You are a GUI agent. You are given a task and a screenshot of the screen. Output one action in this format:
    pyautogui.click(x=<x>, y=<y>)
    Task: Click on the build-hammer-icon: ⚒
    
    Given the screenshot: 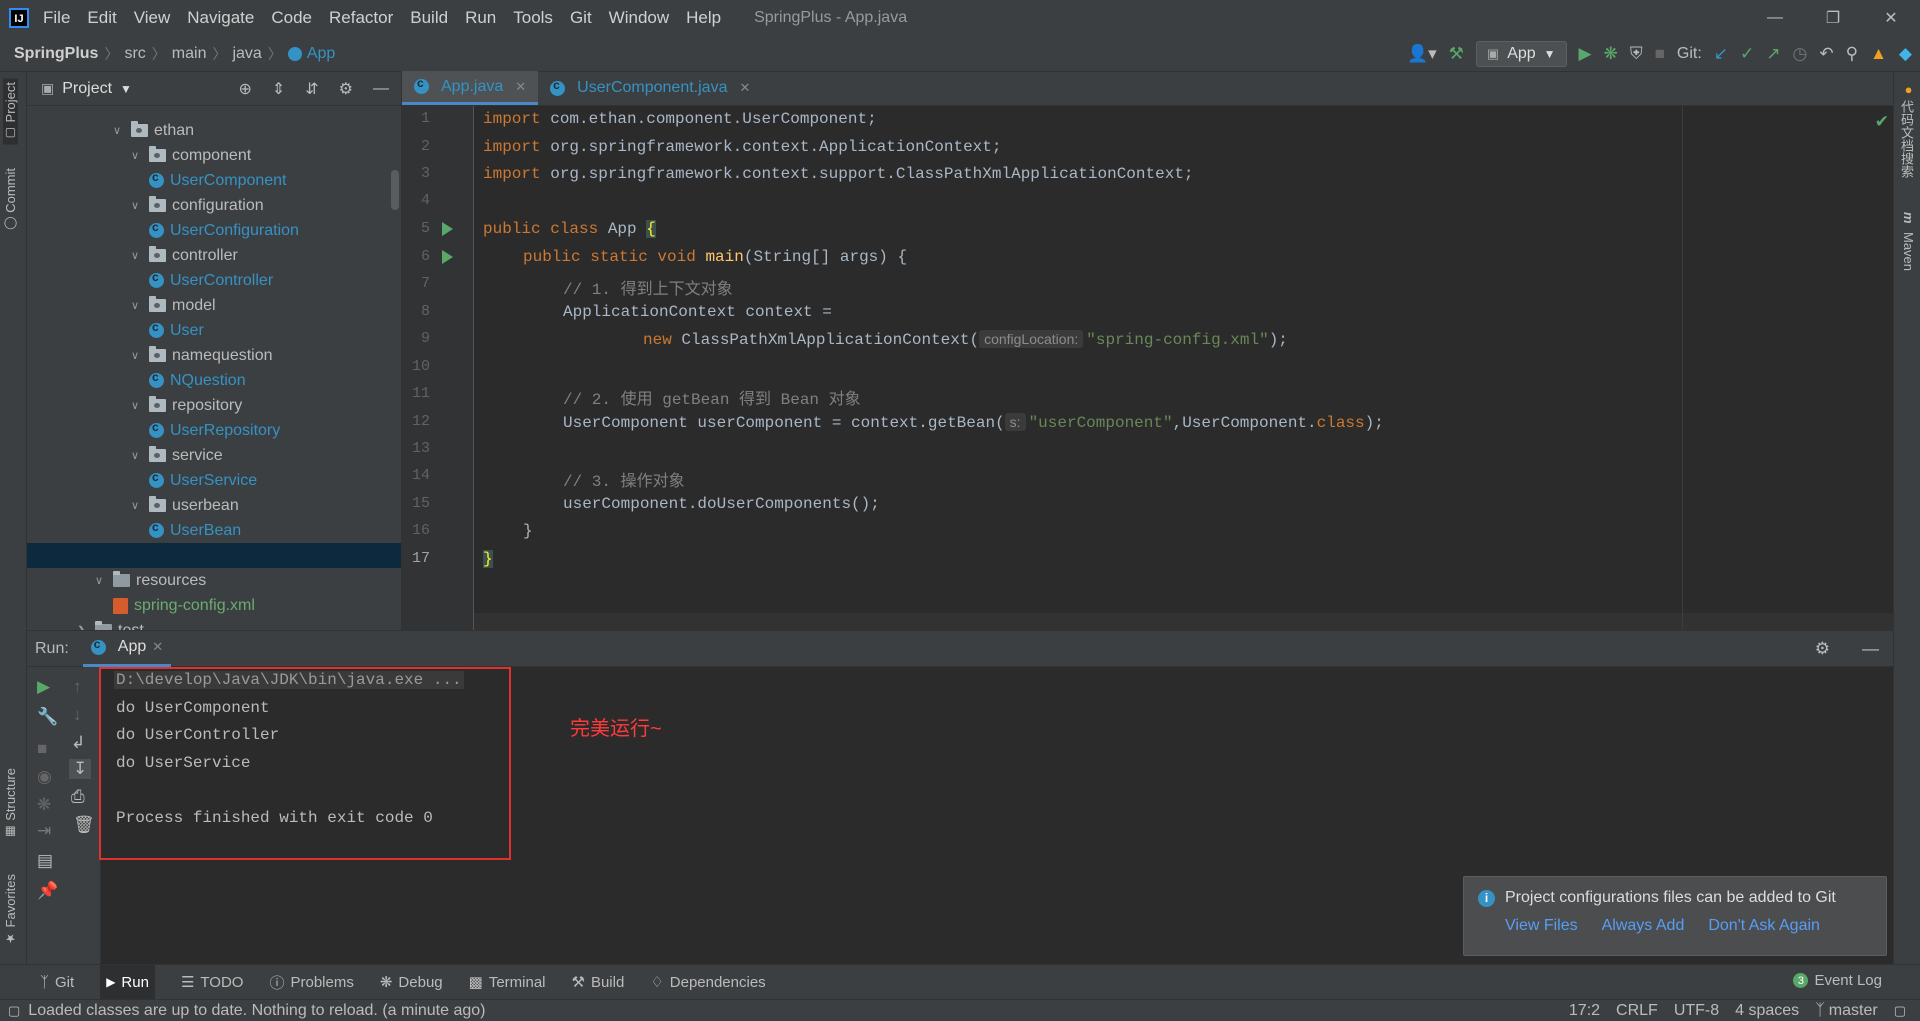 What is the action you would take?
    pyautogui.click(x=1456, y=54)
    